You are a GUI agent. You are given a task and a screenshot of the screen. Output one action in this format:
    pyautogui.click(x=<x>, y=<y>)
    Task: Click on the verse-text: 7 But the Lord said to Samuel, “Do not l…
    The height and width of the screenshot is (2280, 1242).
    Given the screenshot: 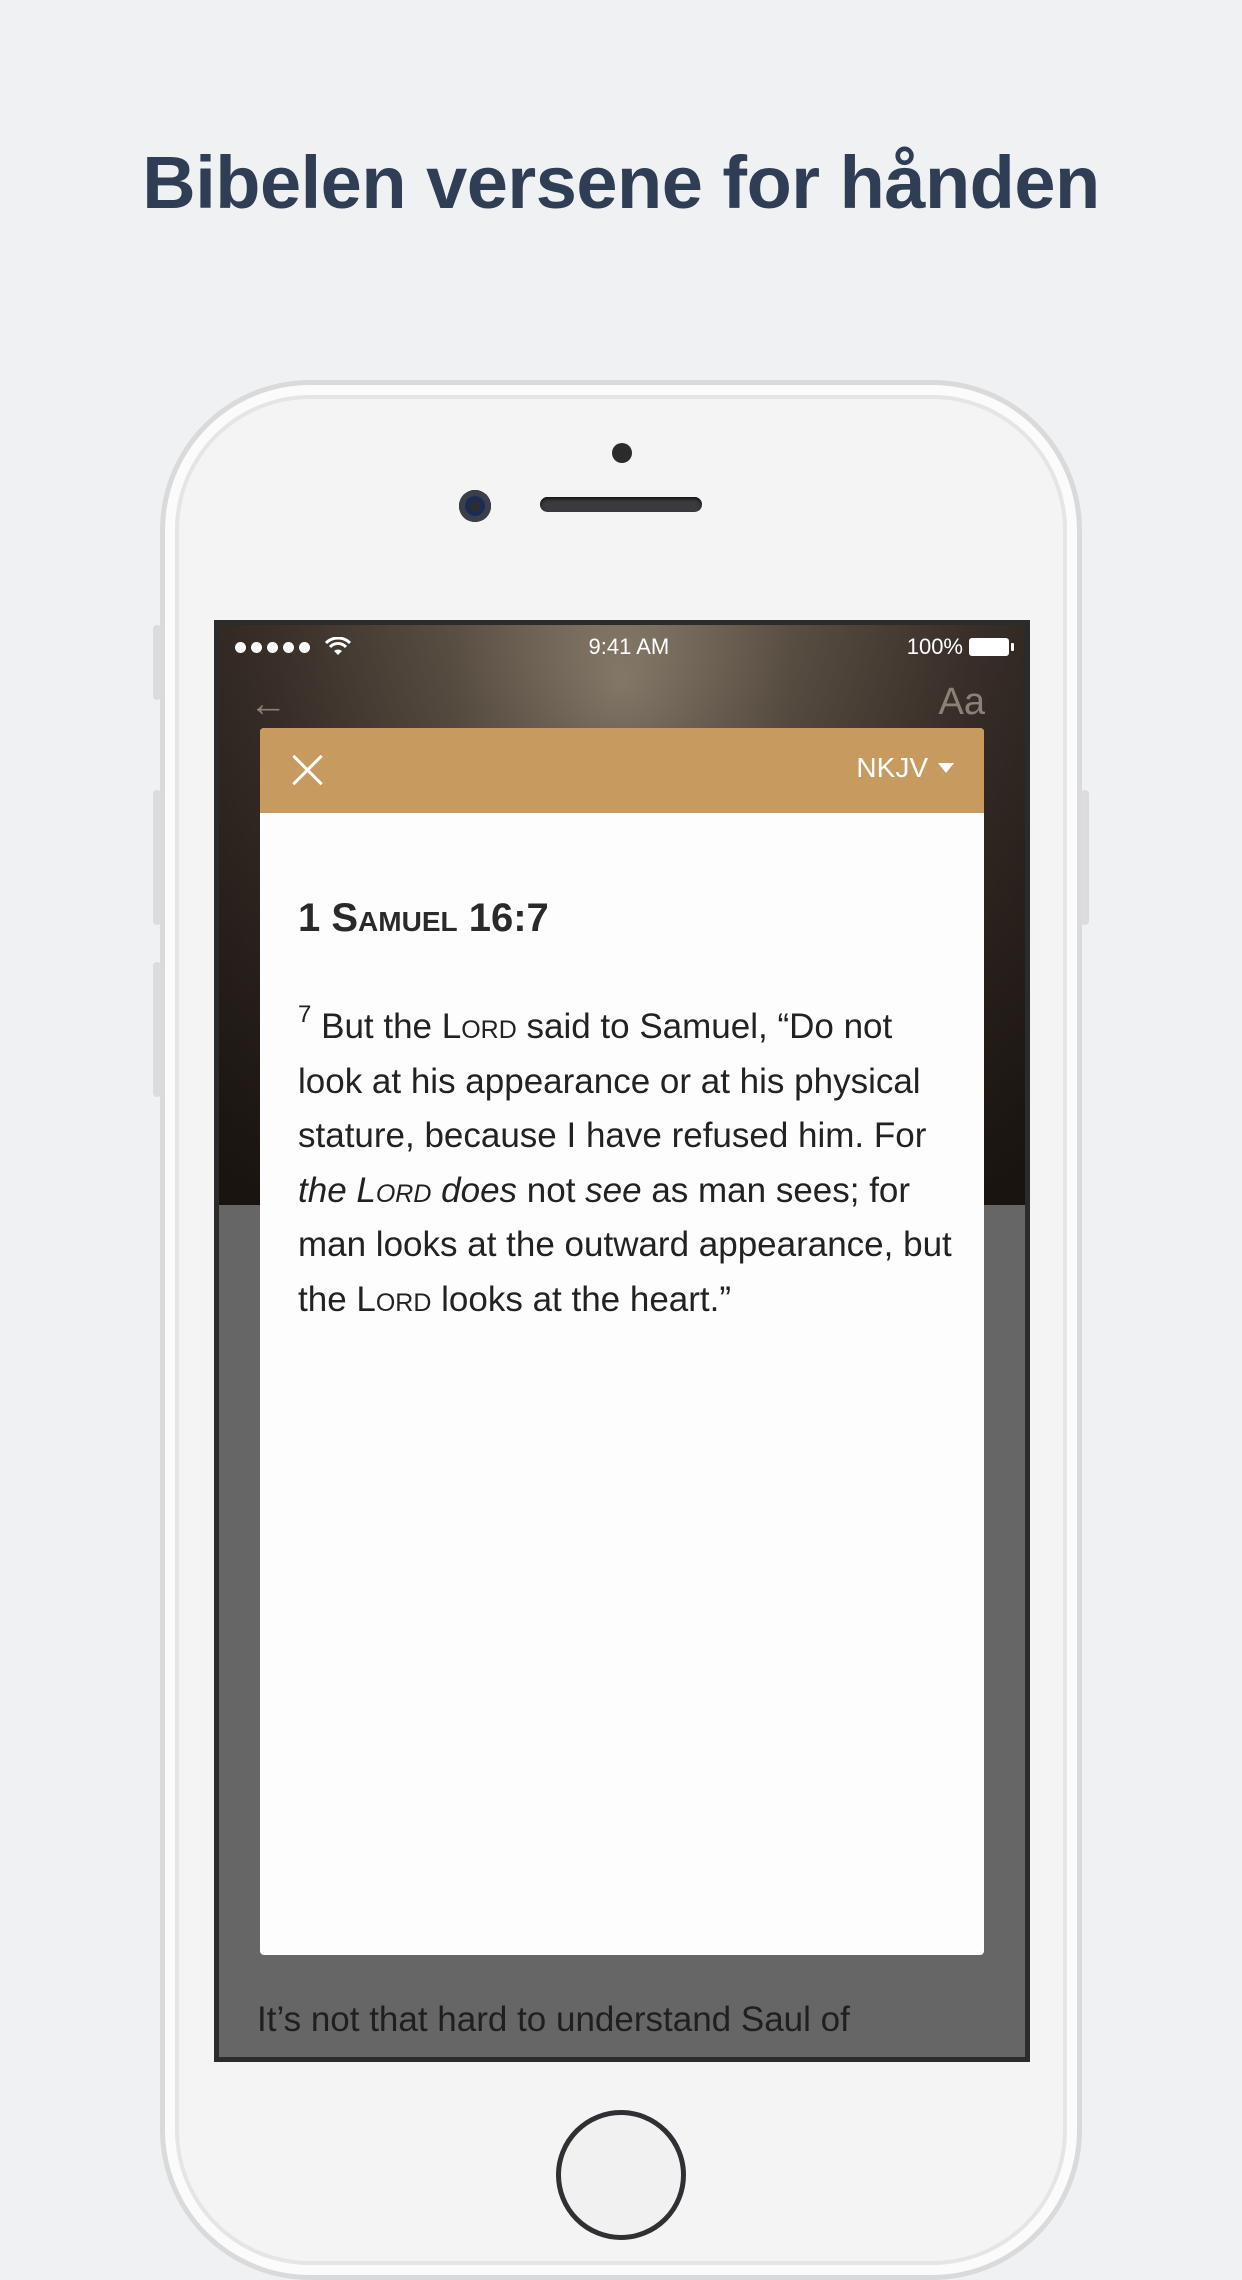 What is the action you would take?
    pyautogui.click(x=625, y=1160)
    